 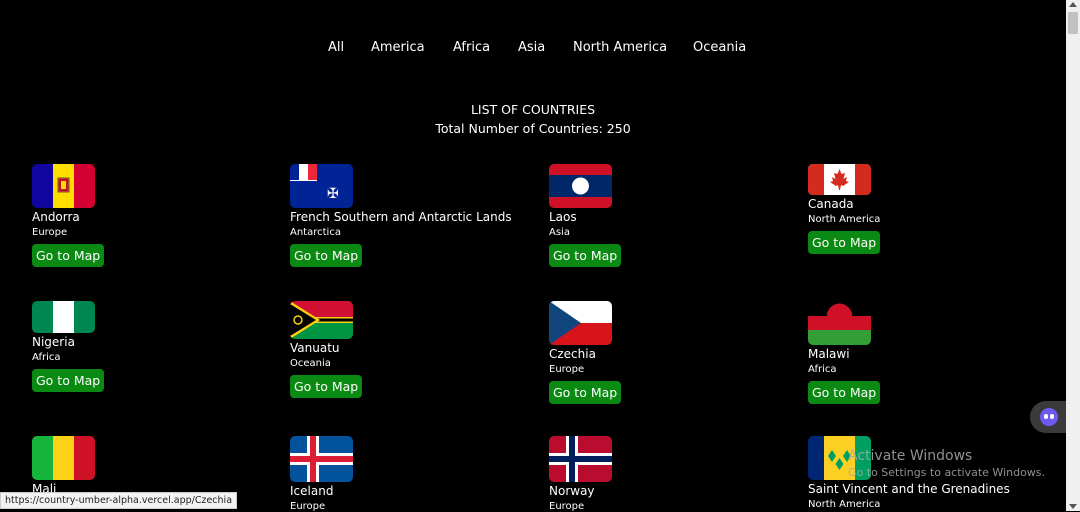 What do you see at coordinates (533, 128) in the screenshot?
I see `total-count: Total Number of Countries: 250` at bounding box center [533, 128].